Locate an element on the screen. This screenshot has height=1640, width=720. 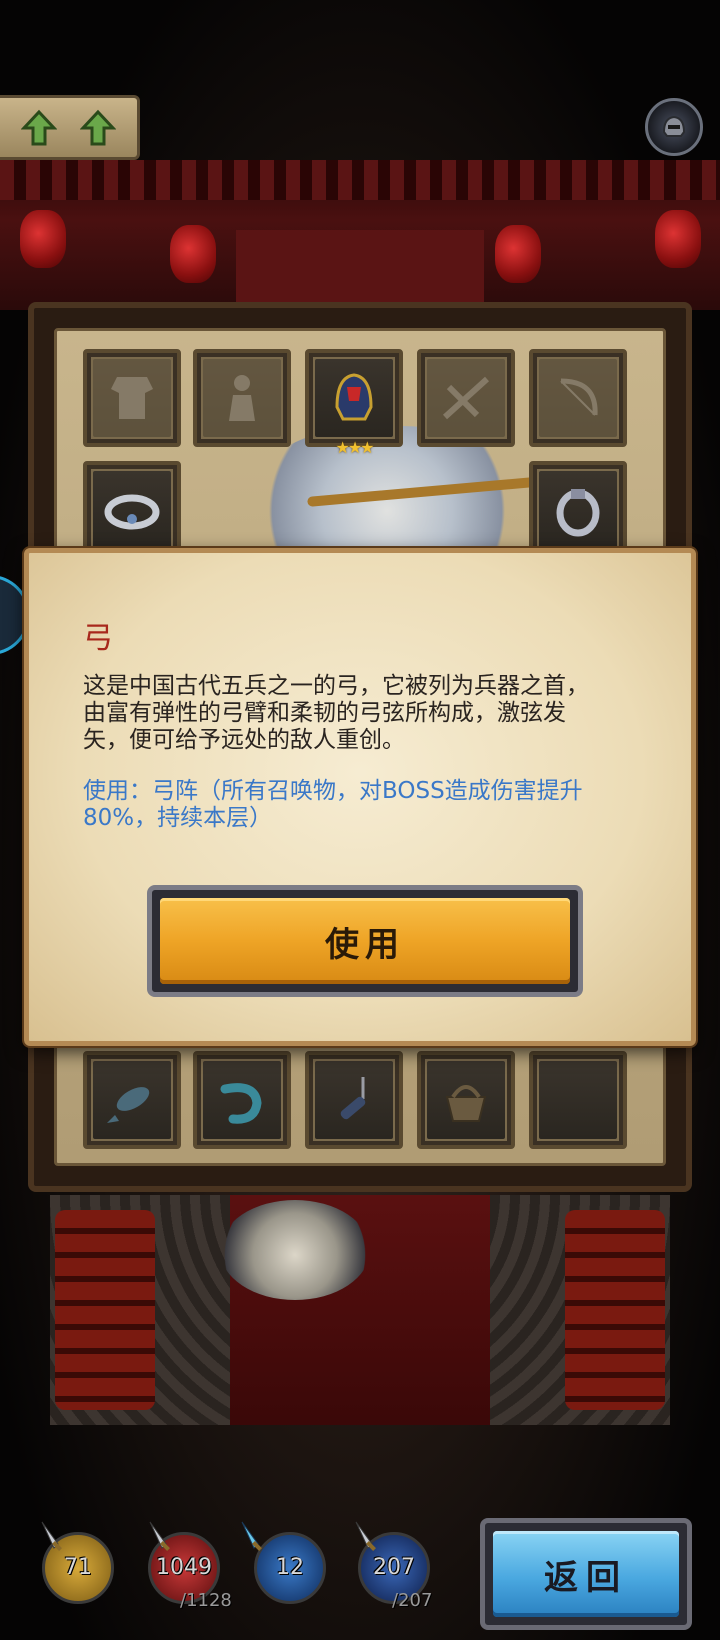
inventory-slot: ★★ is located at coordinates (578, 515).